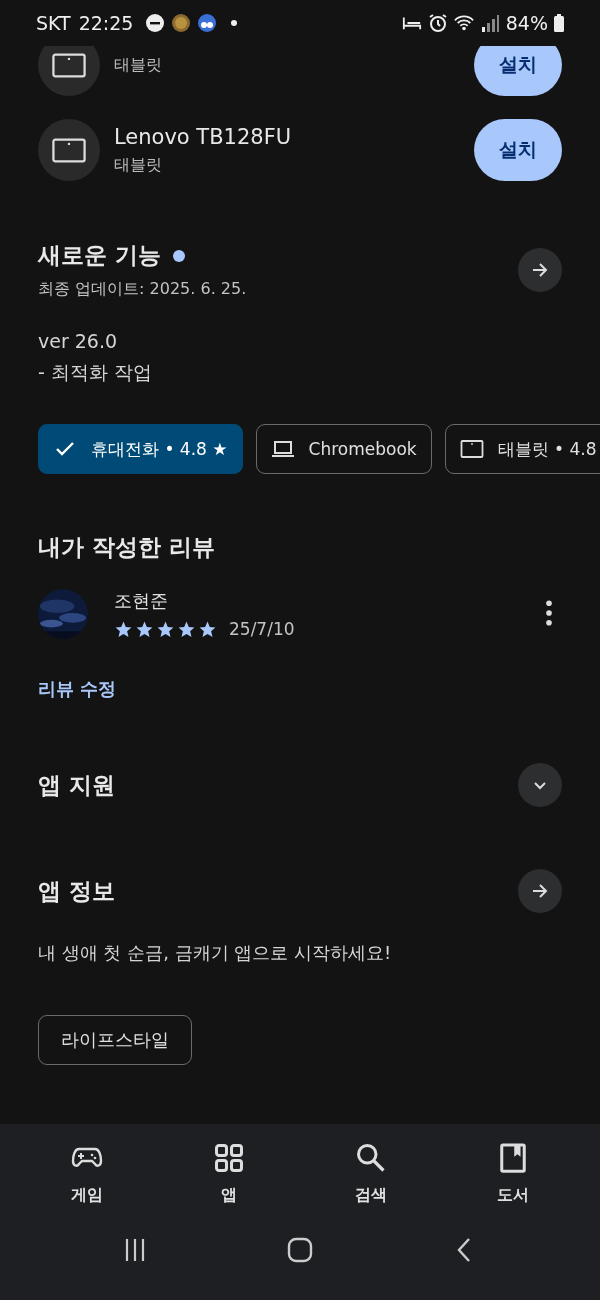  Describe the element at coordinates (181, 23) in the screenshot. I see `coin-icon` at that location.